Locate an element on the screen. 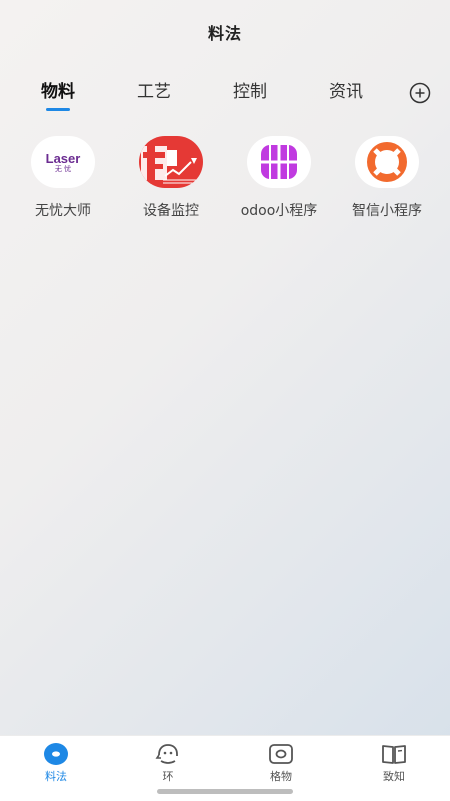  category-tabs: 物料 工艺 控制 资讯 is located at coordinates (225, 94).